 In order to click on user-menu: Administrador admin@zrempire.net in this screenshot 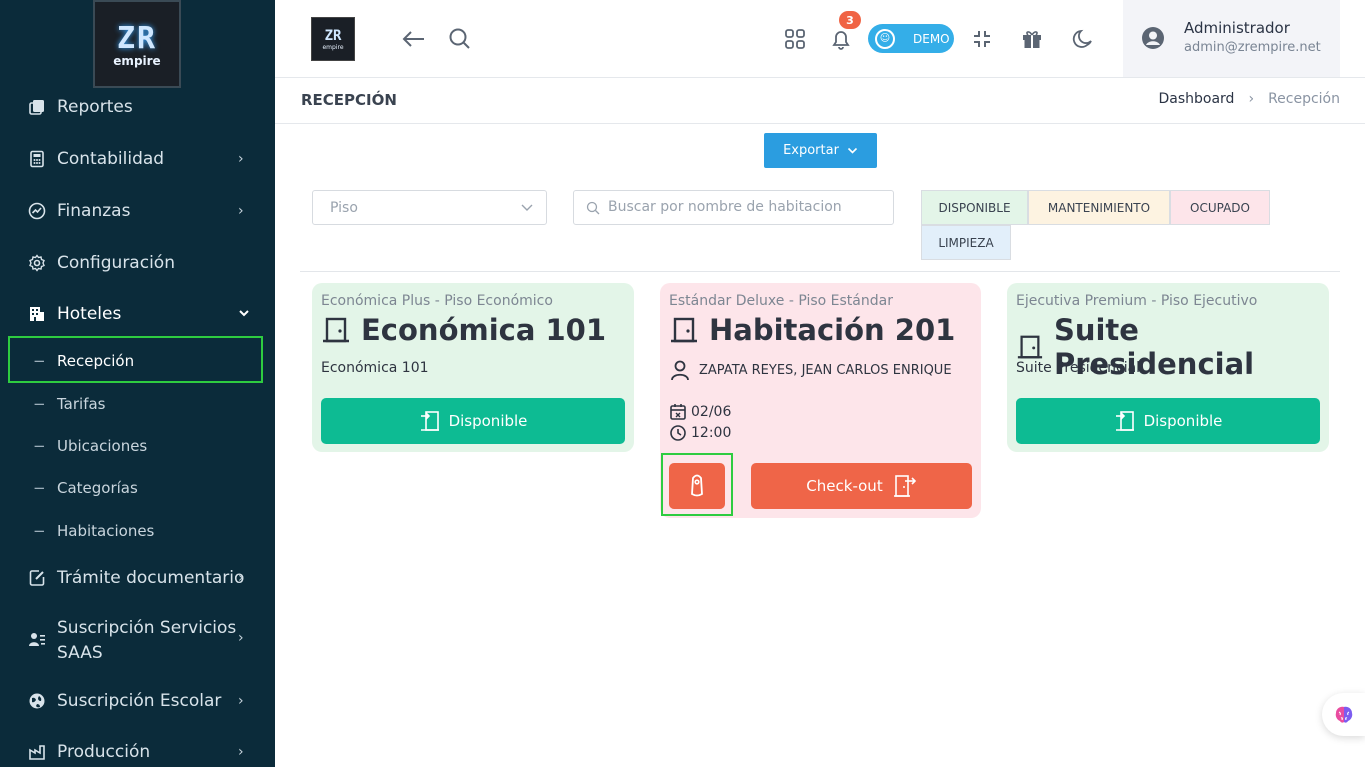, I will do `click(1231, 38)`.